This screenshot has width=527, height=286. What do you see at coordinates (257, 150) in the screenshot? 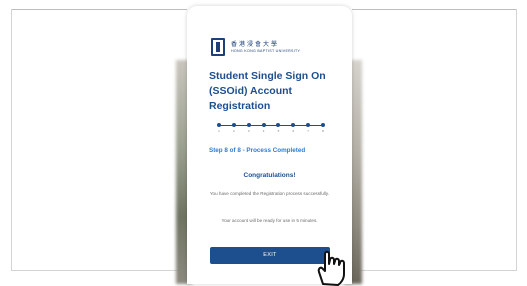
I see `step-heading: Step 8 of 8 - Process Completed` at bounding box center [257, 150].